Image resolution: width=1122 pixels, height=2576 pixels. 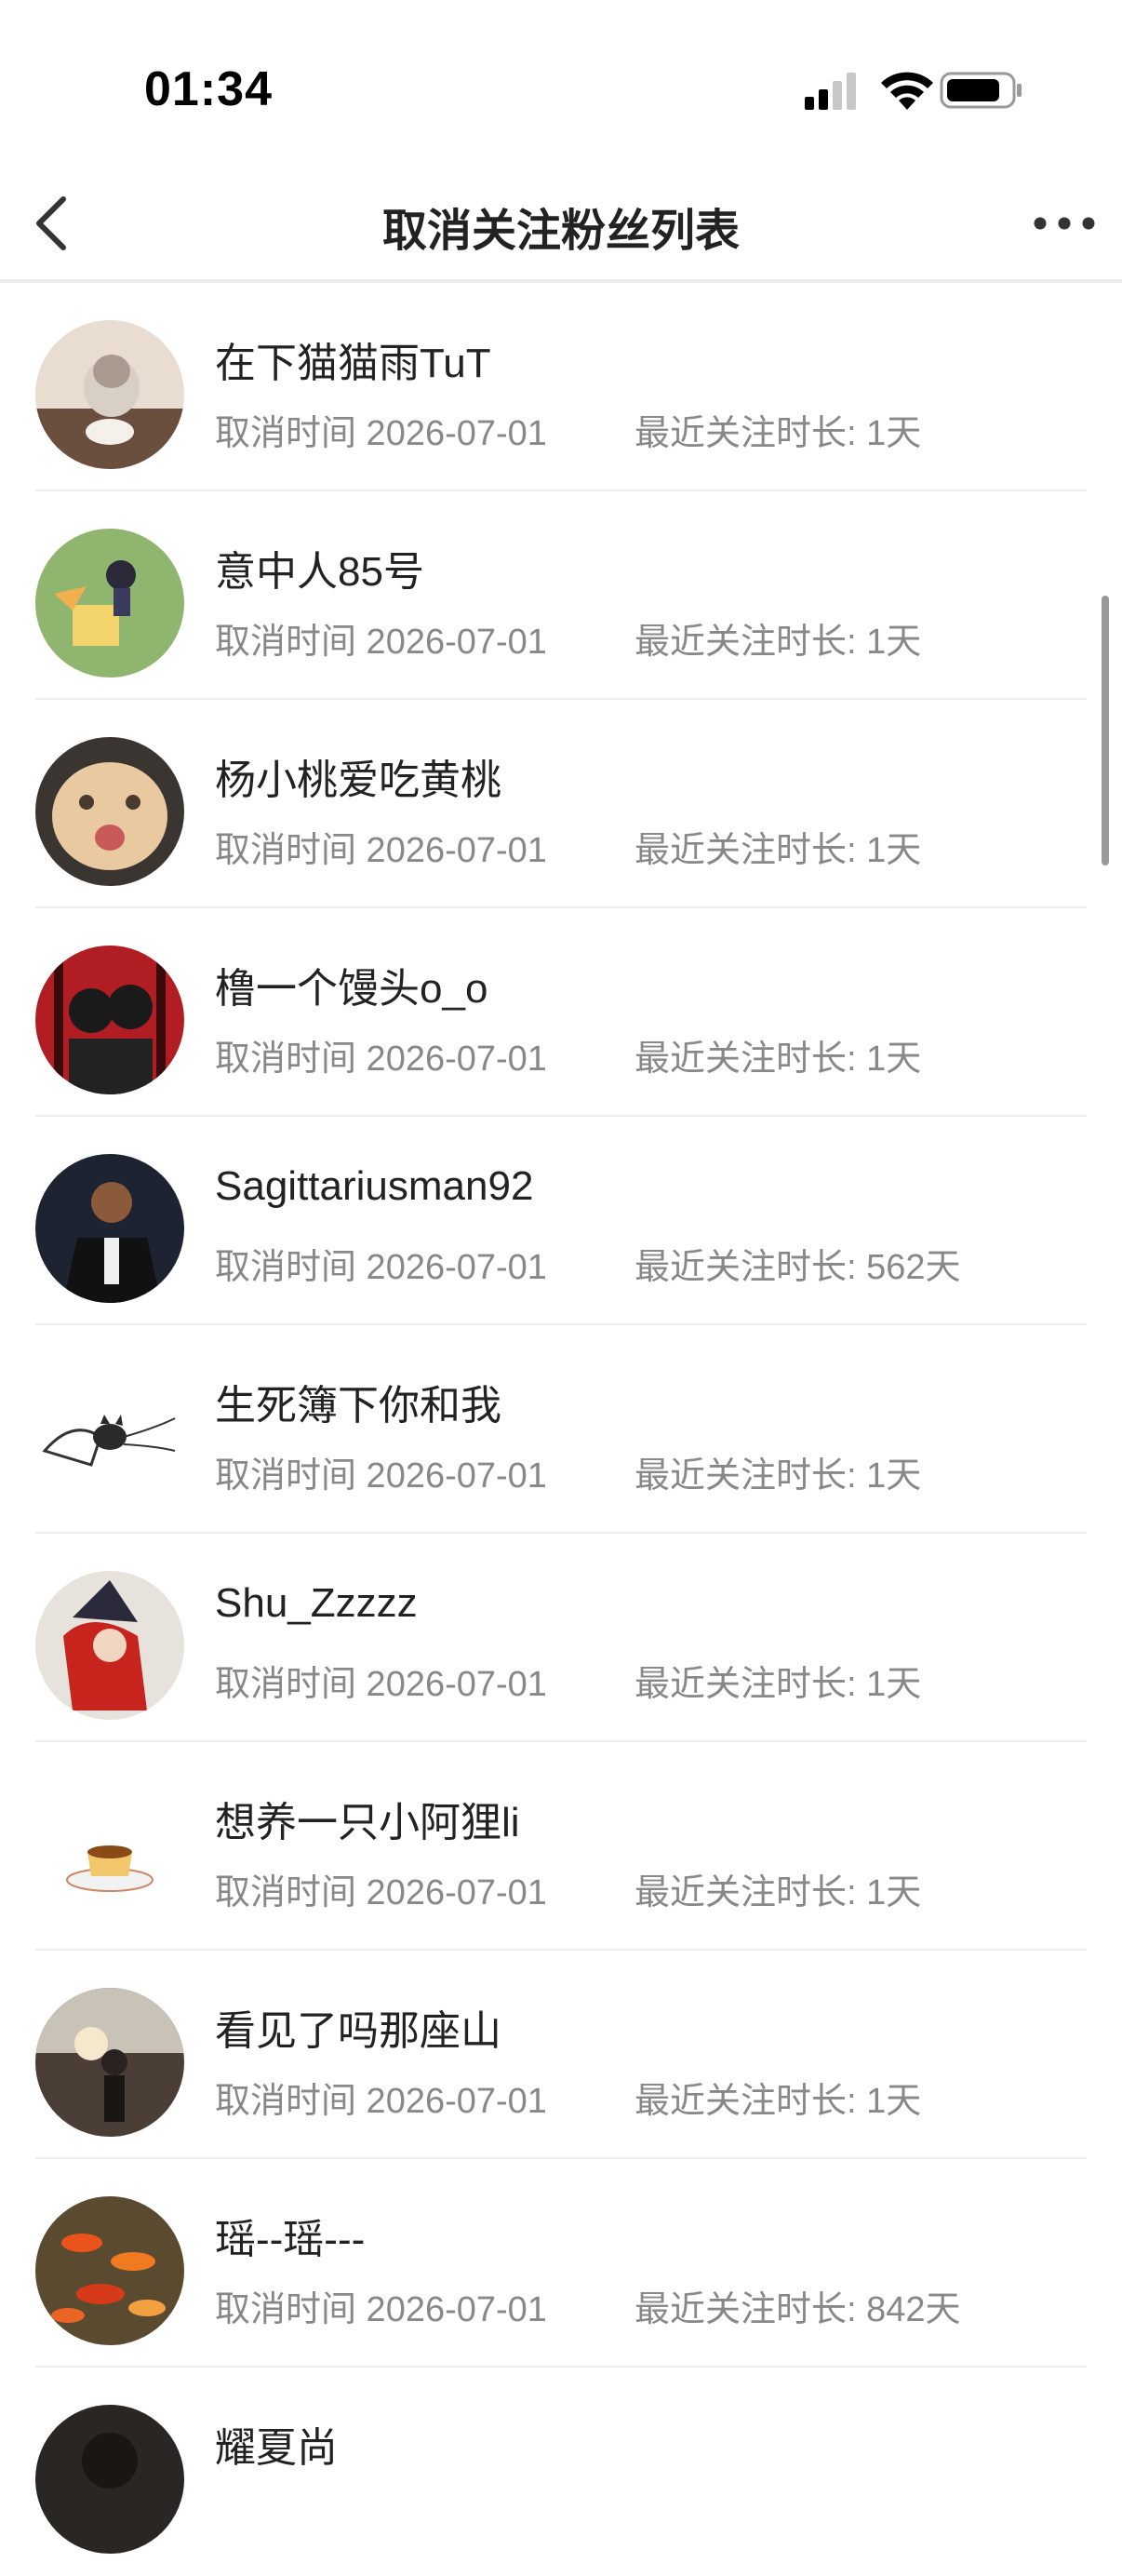 What do you see at coordinates (358, 2031) in the screenshot?
I see `fan-name: 看见了吗那座山` at bounding box center [358, 2031].